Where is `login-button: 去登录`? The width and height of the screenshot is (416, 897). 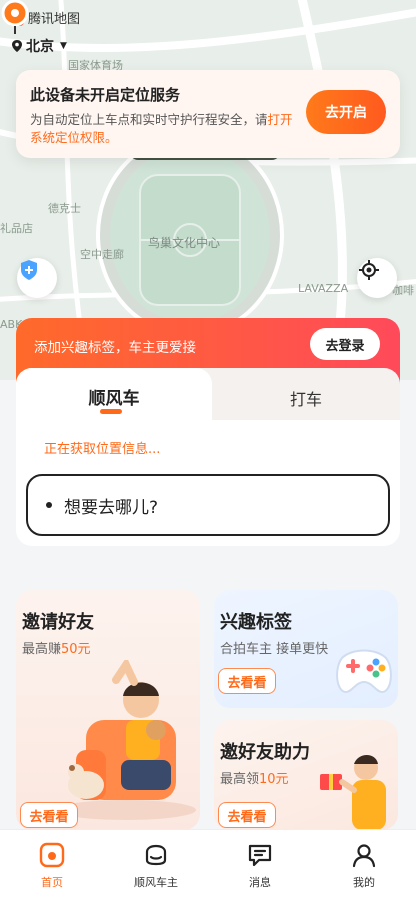 login-button: 去登录 is located at coordinates (345, 344).